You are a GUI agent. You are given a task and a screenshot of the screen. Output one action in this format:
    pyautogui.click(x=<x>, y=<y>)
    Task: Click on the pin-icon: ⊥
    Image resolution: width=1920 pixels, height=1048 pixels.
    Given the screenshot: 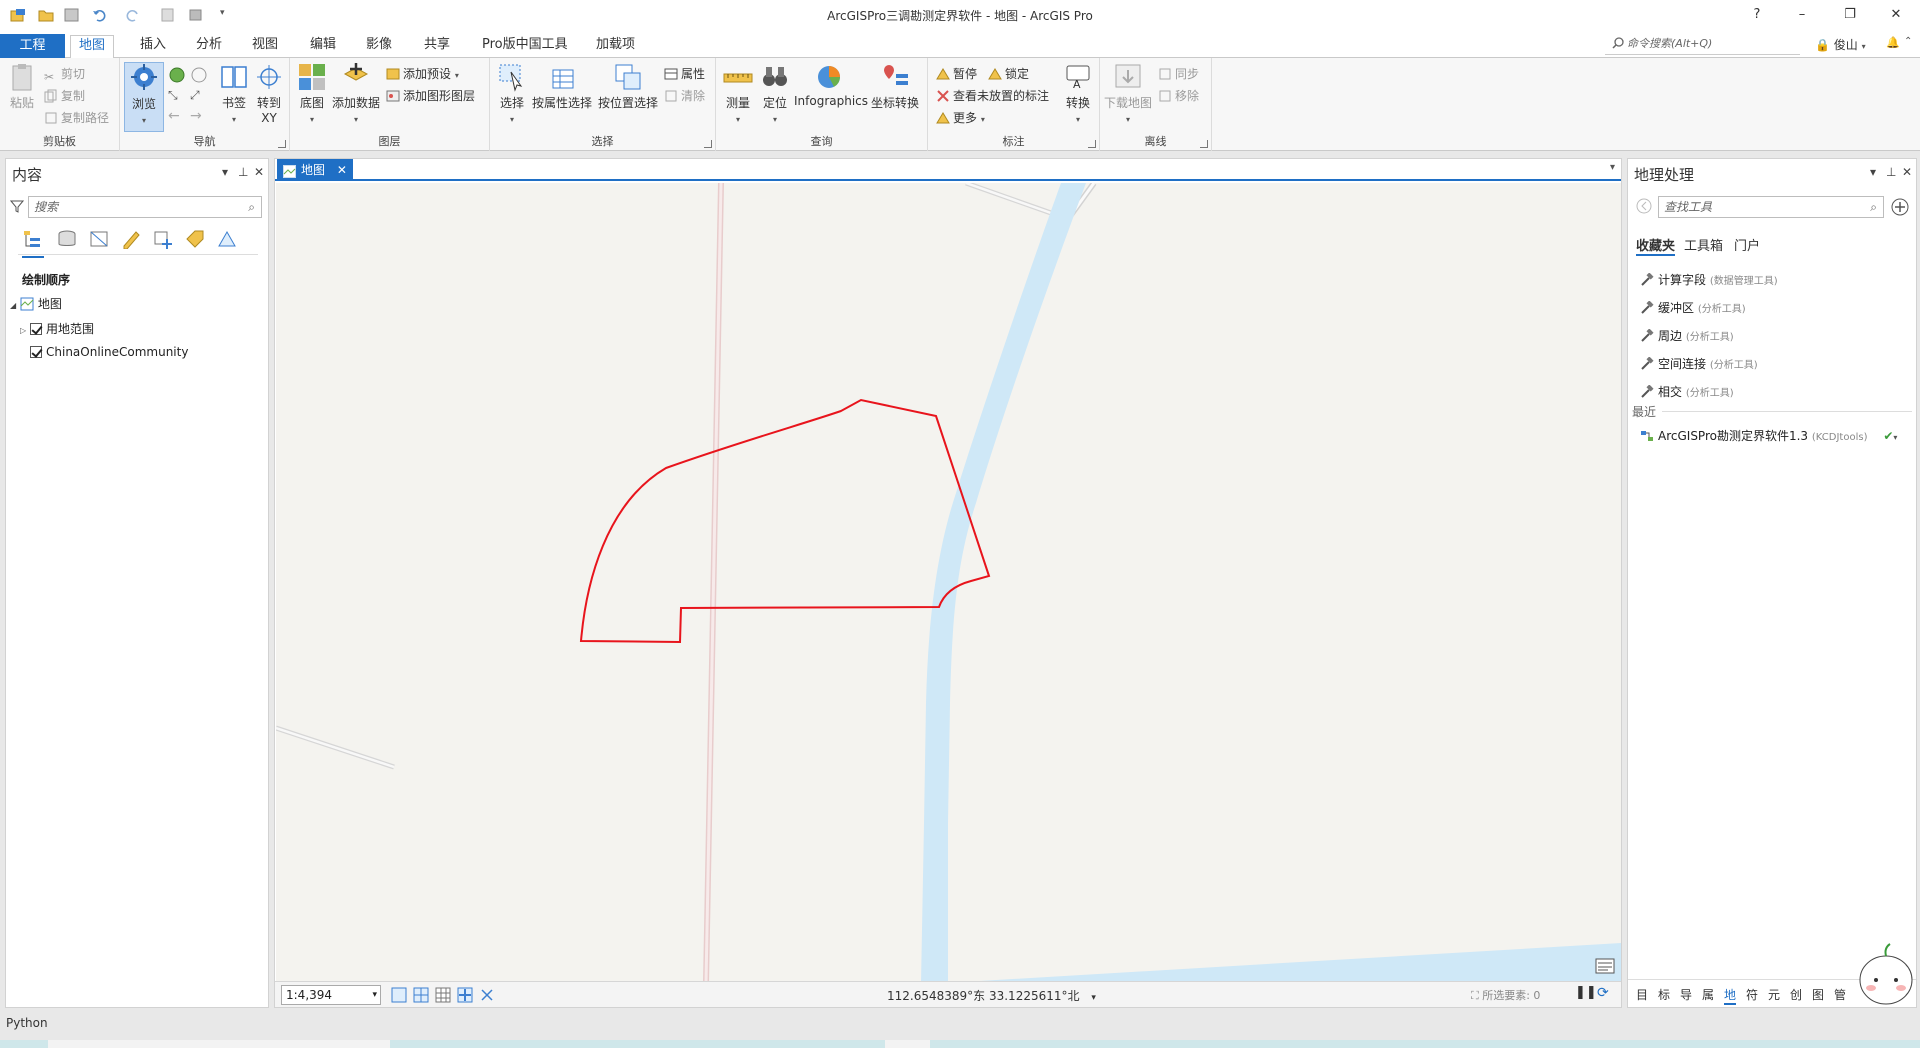 What is the action you would take?
    pyautogui.click(x=243, y=172)
    